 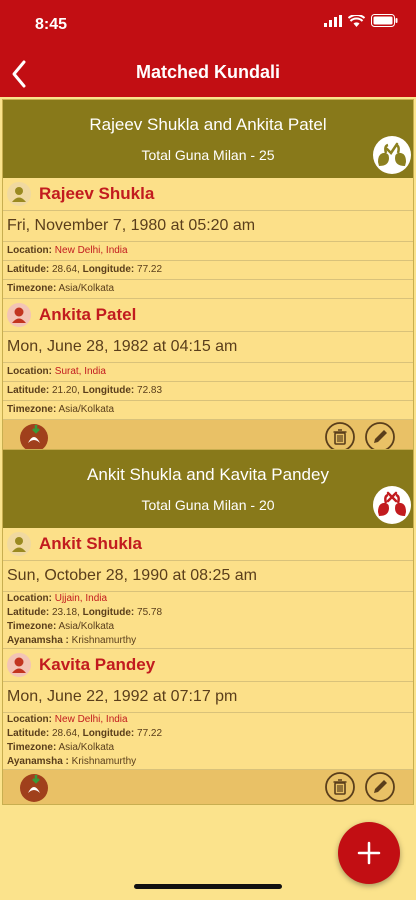 I want to click on pdf-download-icon, so click(x=34, y=788).